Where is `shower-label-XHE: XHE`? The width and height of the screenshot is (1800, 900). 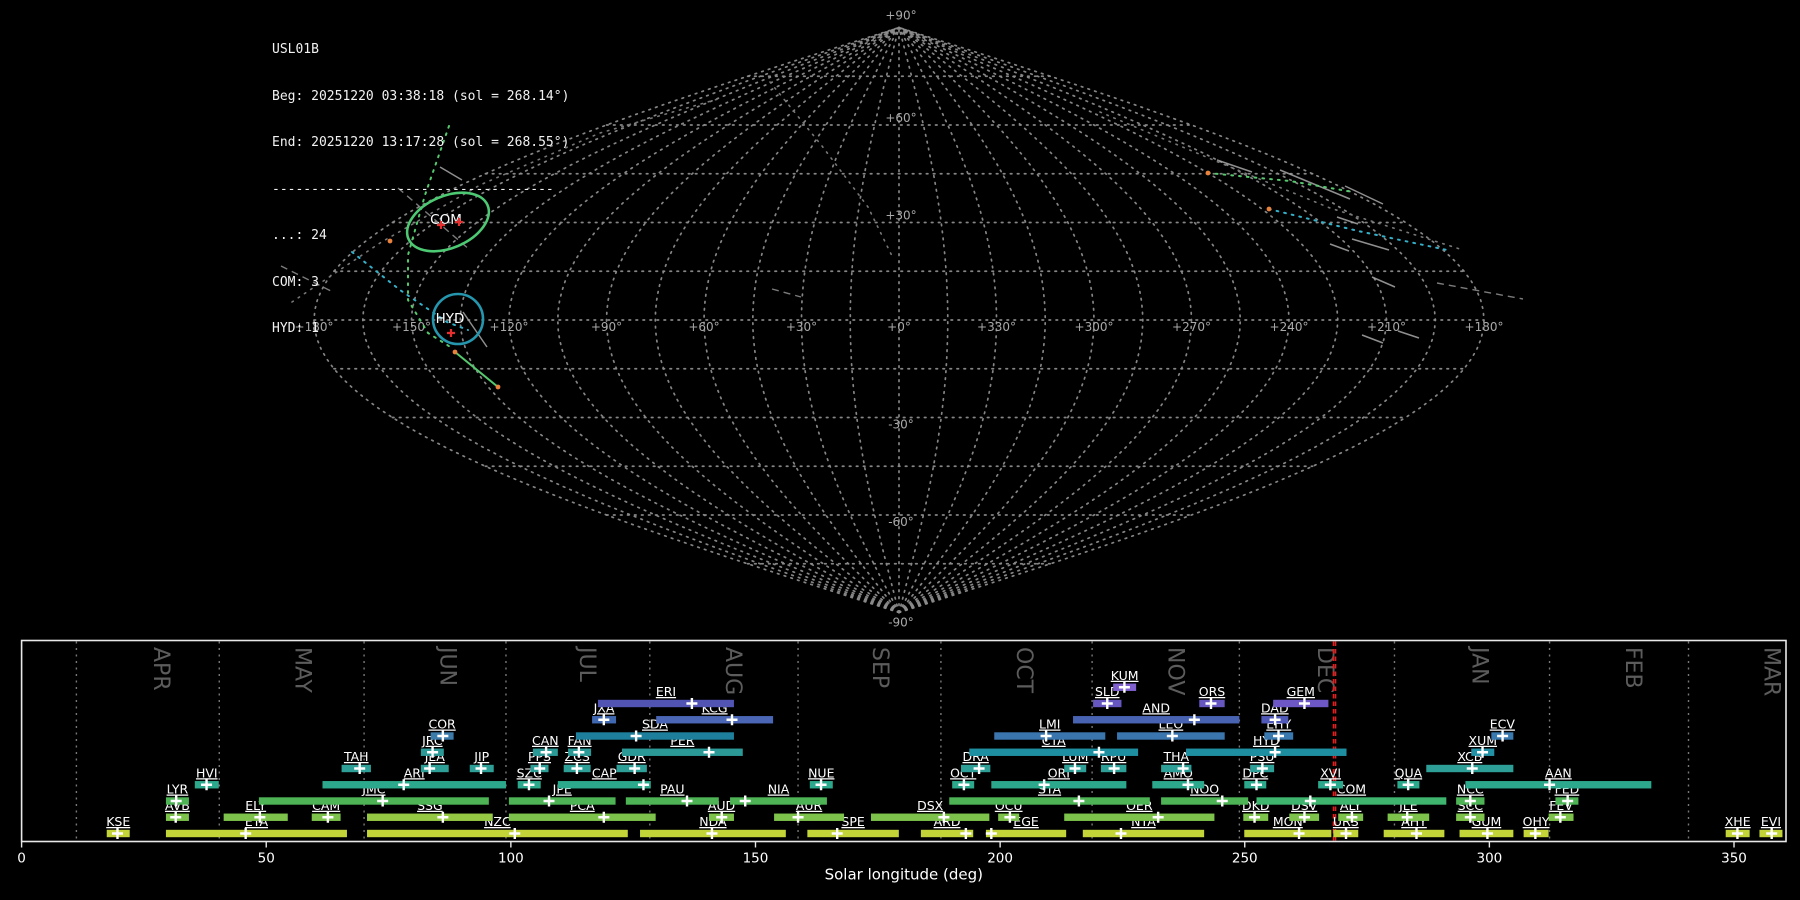 shower-label-XHE: XHE is located at coordinates (1738, 821).